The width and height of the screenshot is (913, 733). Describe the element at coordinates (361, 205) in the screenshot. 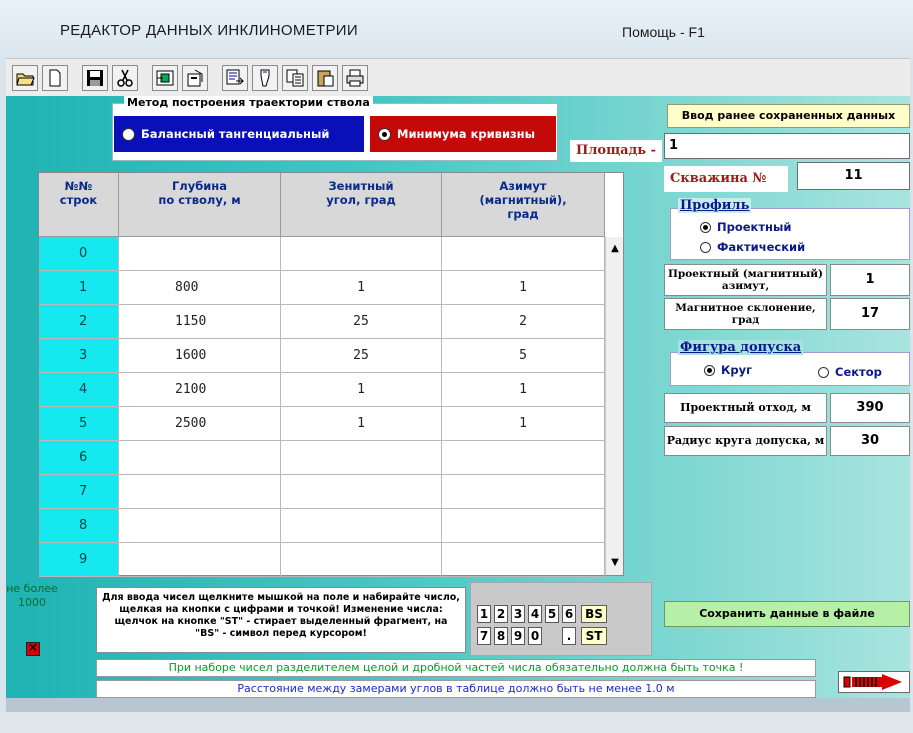

I see `column-header-inclination: Зенитный угол, град` at that location.